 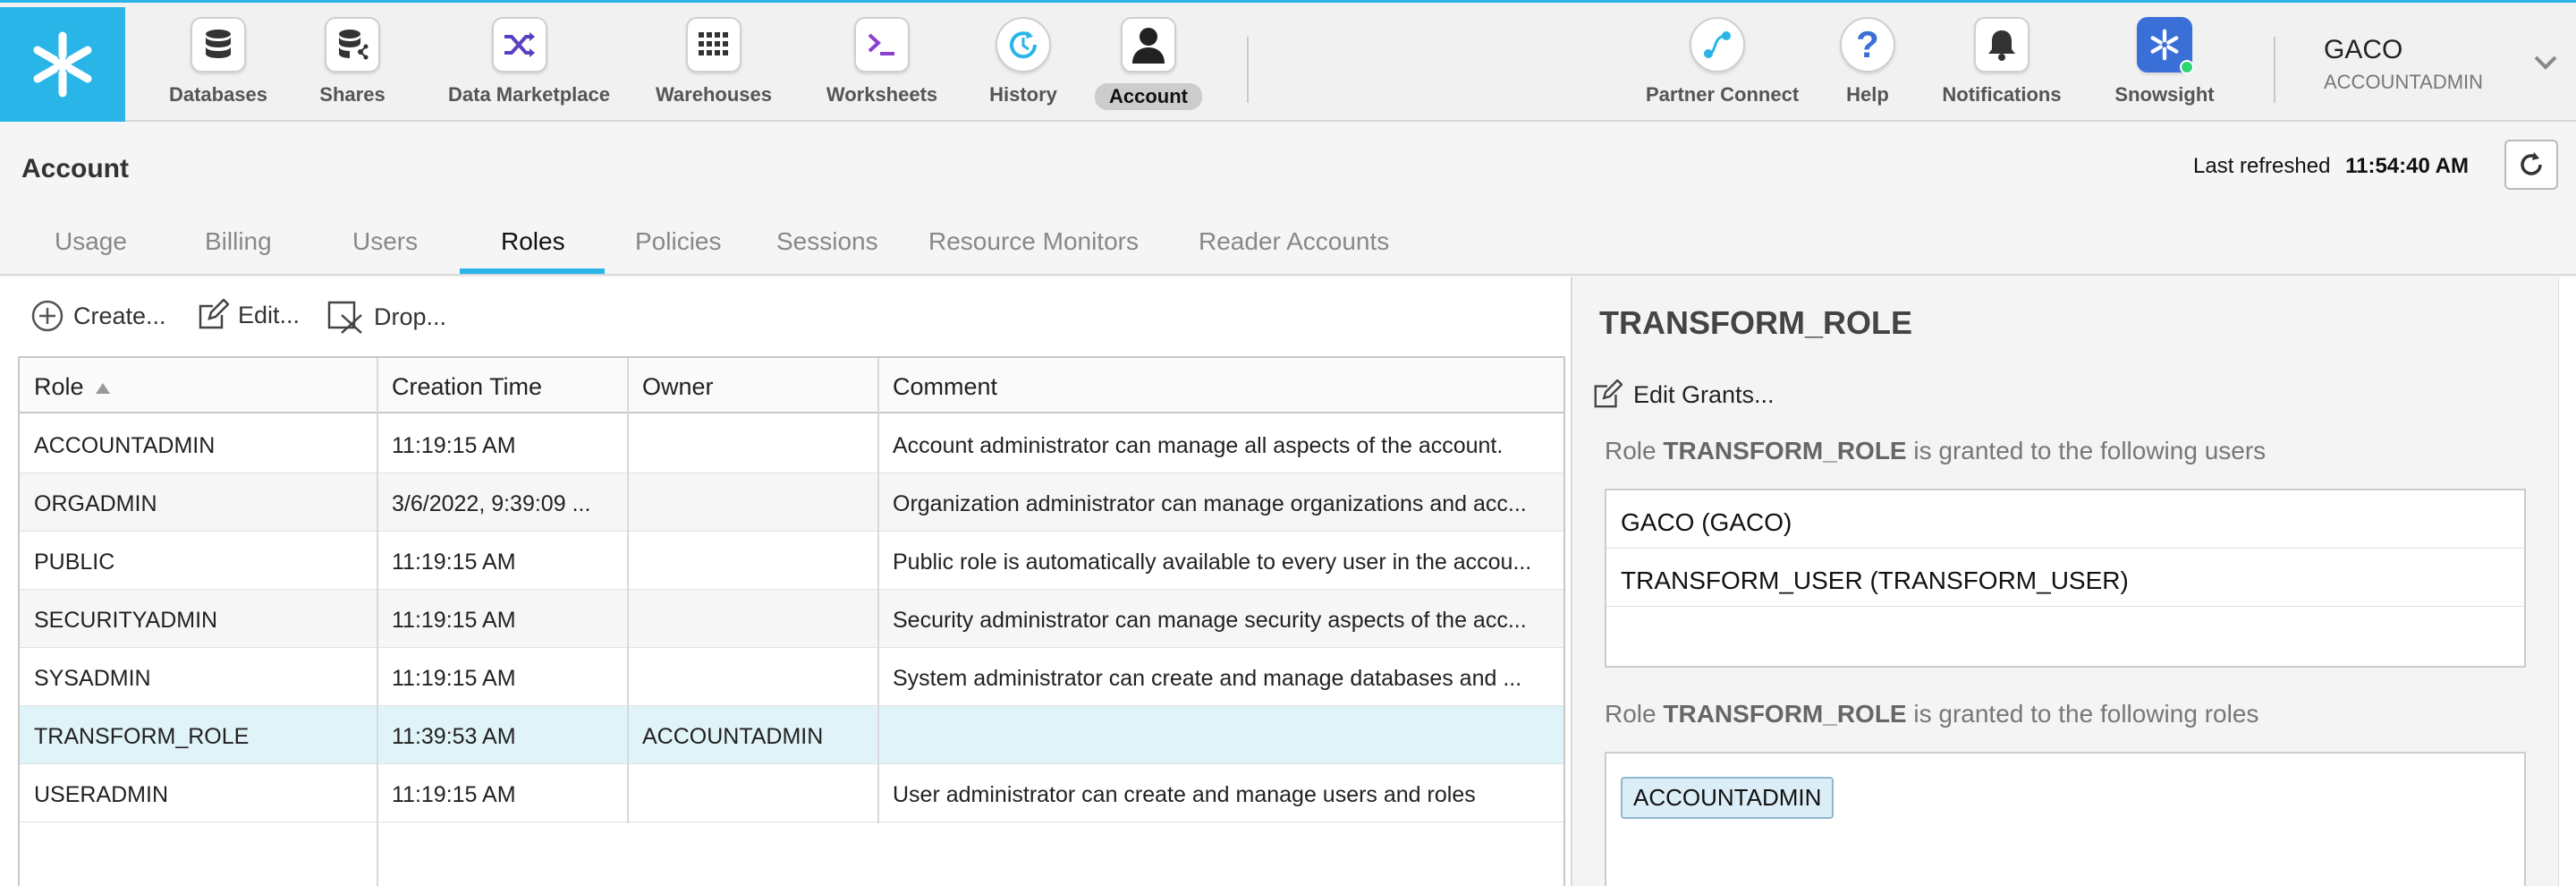 I want to click on snowflake-icon, so click(x=2165, y=45).